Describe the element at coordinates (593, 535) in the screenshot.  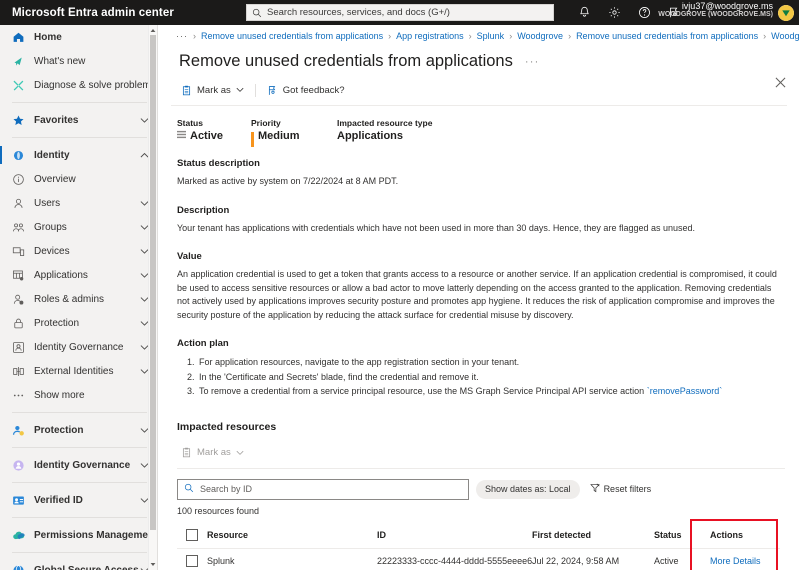
I see `column-header-first-detected: First detected` at that location.